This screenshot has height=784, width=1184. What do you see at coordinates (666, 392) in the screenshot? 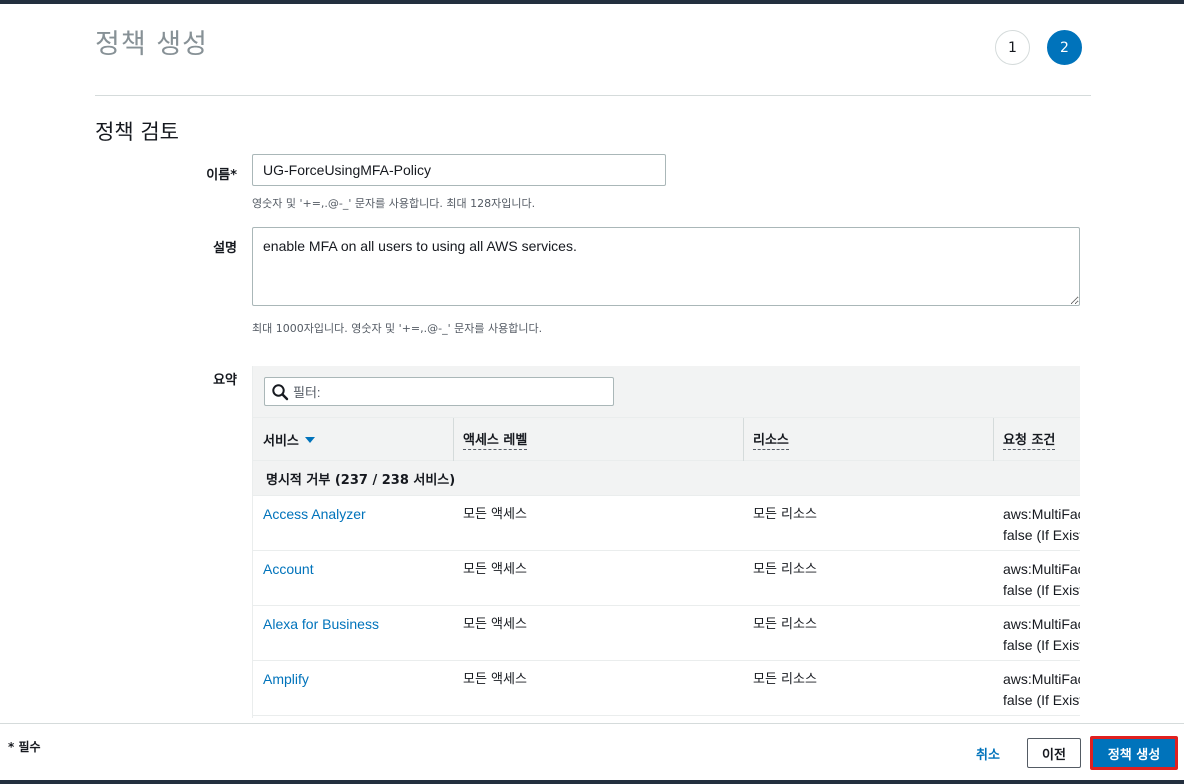
I see `filter-bar: 필터:` at bounding box center [666, 392].